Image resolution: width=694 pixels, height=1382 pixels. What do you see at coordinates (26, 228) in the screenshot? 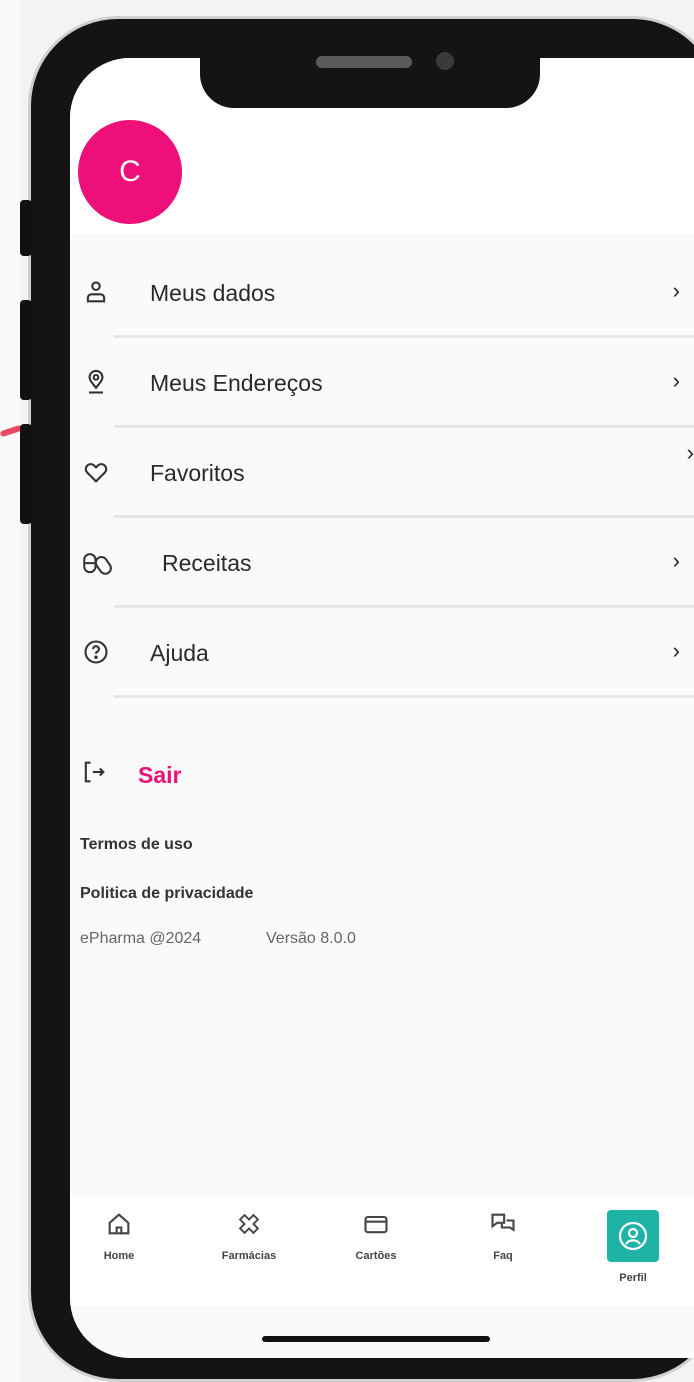
I see `mute-button` at bounding box center [26, 228].